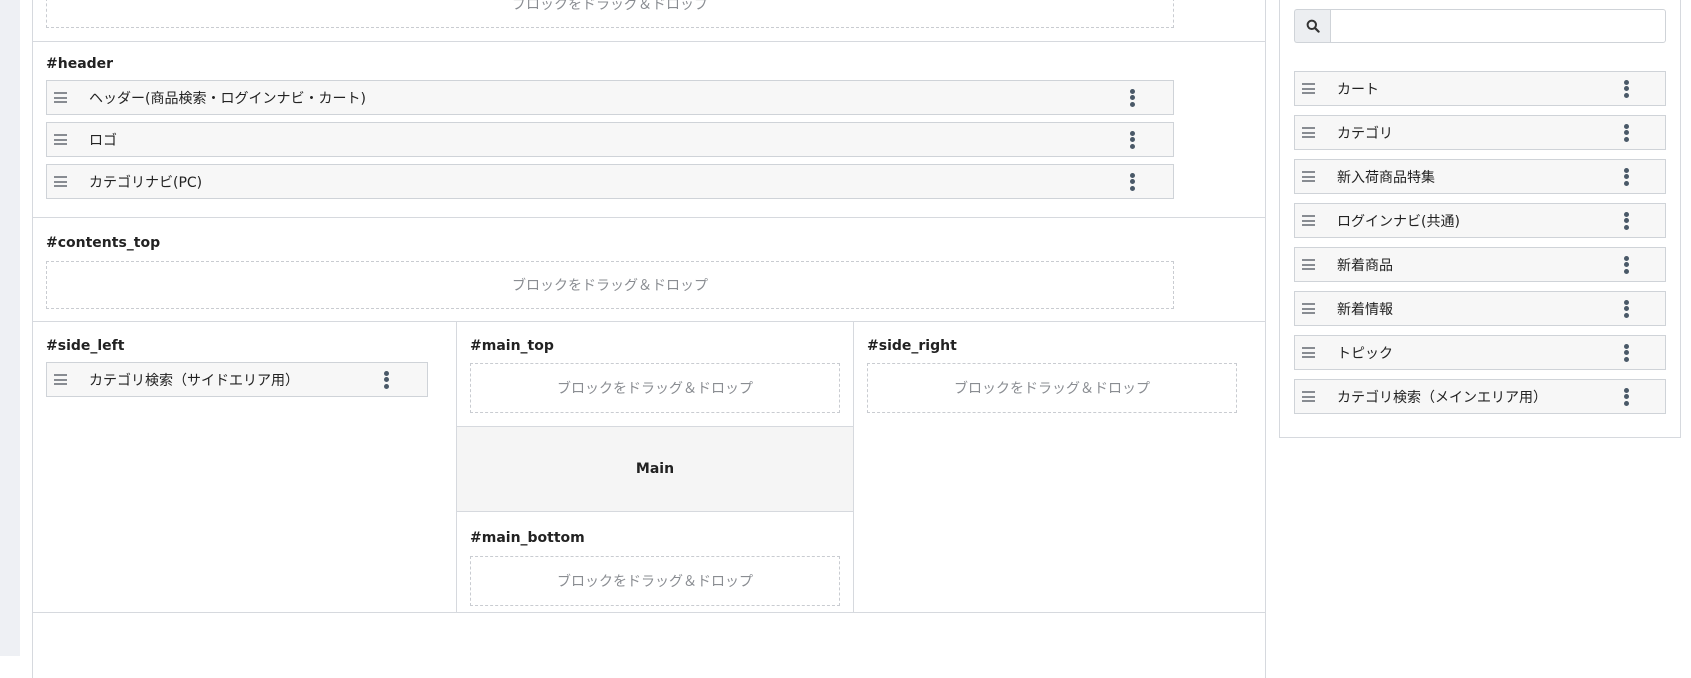 This screenshot has height=678, width=1691. I want to click on column-divider, so click(853, 467).